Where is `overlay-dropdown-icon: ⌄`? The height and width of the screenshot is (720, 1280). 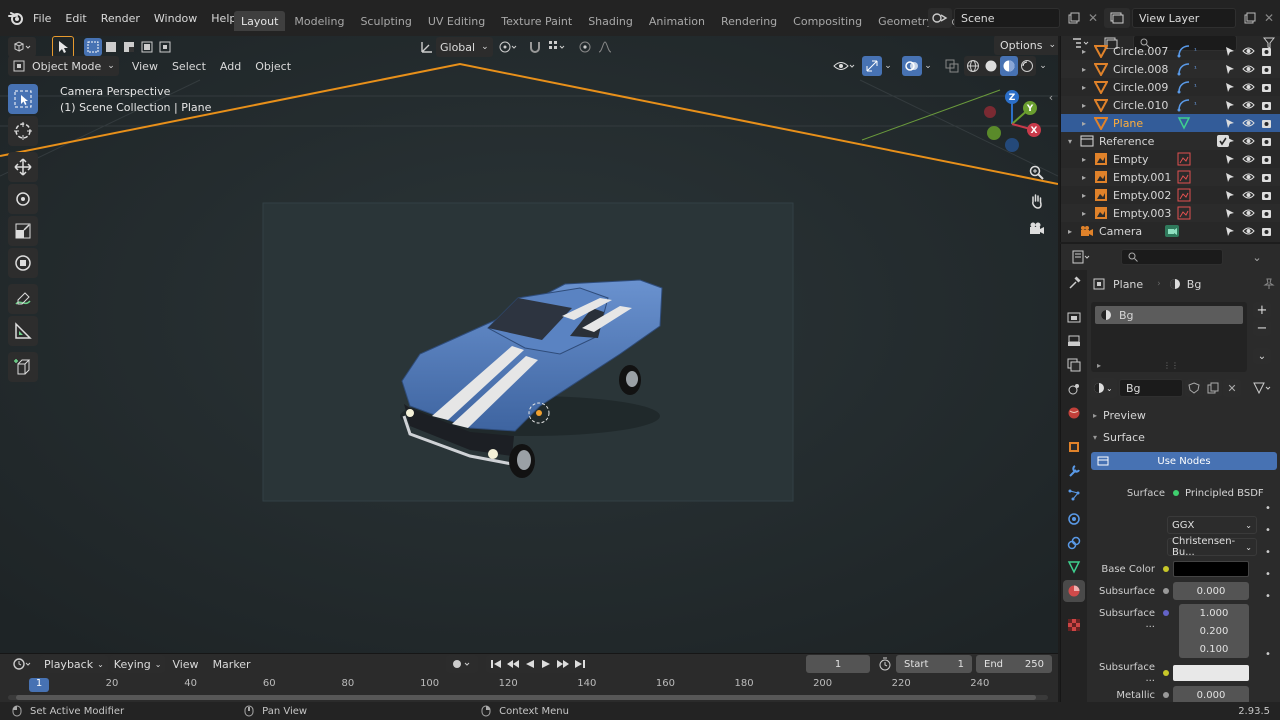
overlay-dropdown-icon: ⌄ is located at coordinates (928, 66).